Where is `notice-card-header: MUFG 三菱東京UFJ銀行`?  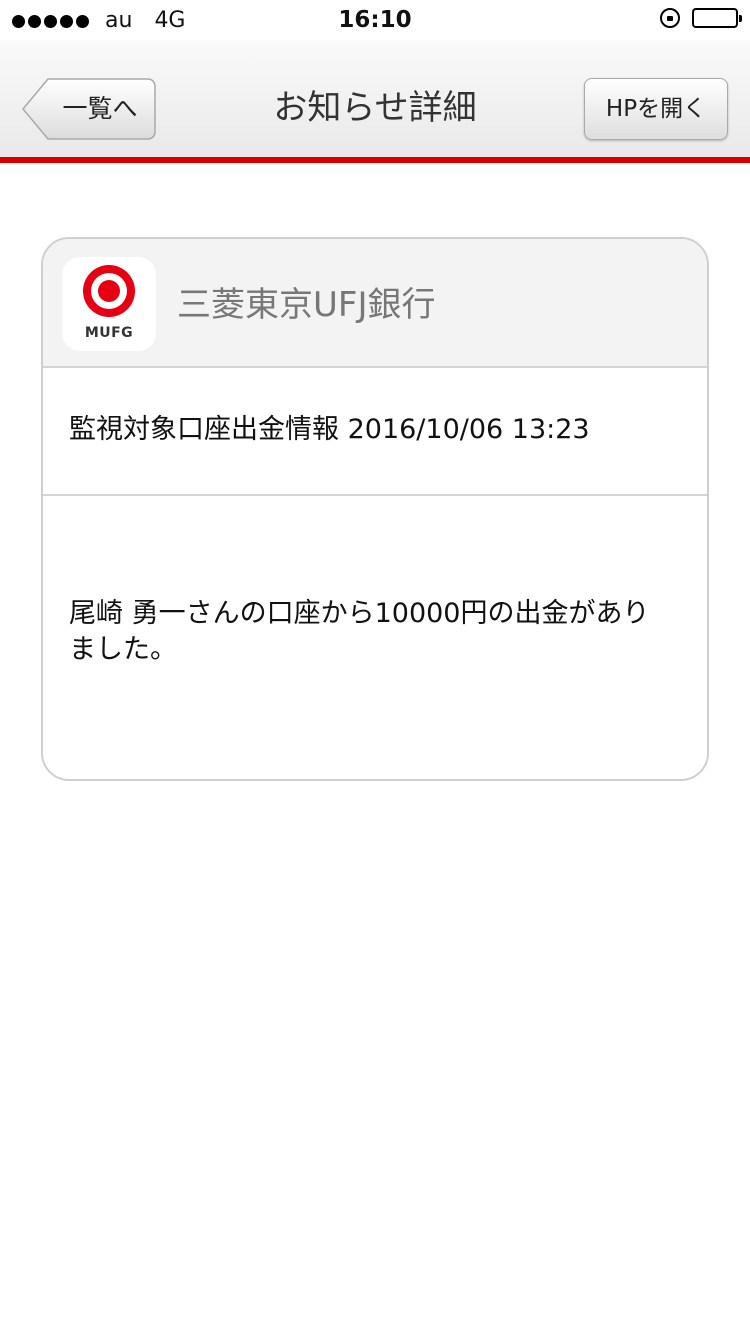 notice-card-header: MUFG 三菱東京UFJ銀行 is located at coordinates (375, 303).